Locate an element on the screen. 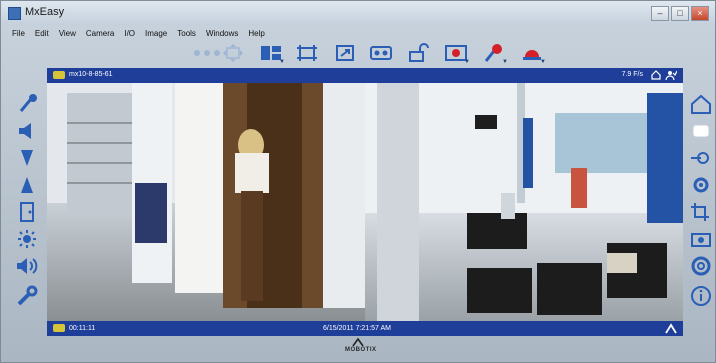 Image resolution: width=716 pixels, height=363 pixels. menu-camera: Camera is located at coordinates (100, 33).